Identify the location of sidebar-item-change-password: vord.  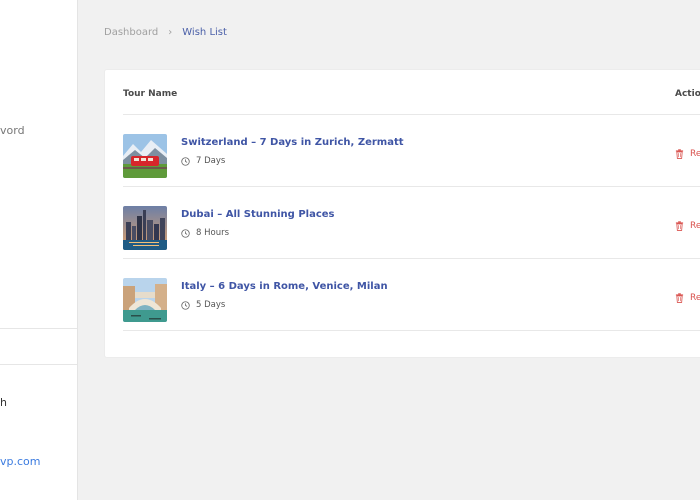
(12, 130).